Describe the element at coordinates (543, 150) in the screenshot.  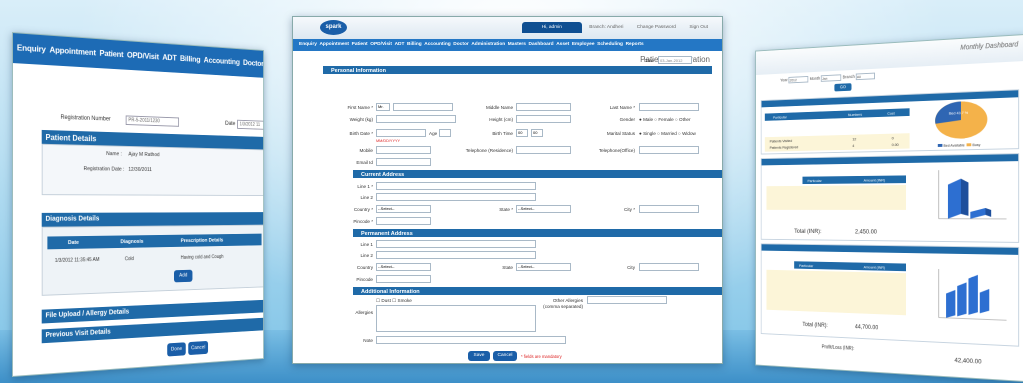
I see `telephone-residence-input` at that location.